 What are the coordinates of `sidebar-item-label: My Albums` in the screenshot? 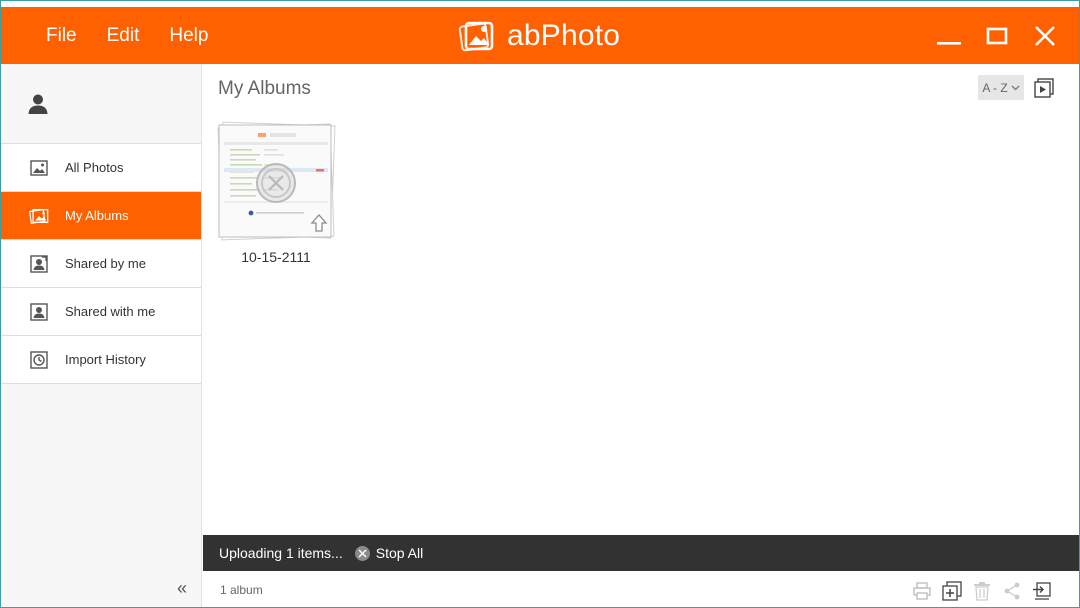 It's located at (97, 215).